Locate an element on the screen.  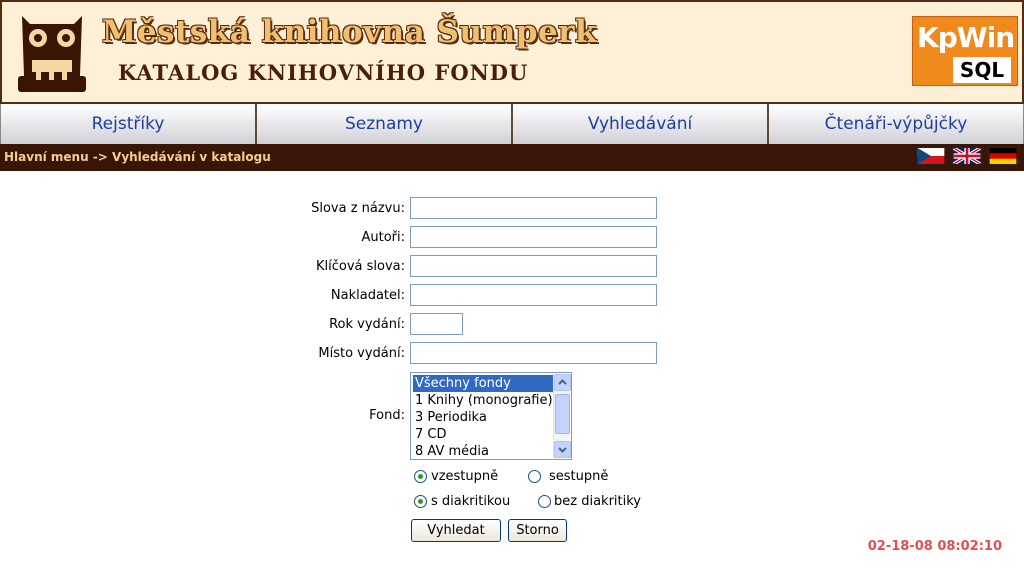
library-title: Městská knihovna Šumperk is located at coordinates (349, 32).